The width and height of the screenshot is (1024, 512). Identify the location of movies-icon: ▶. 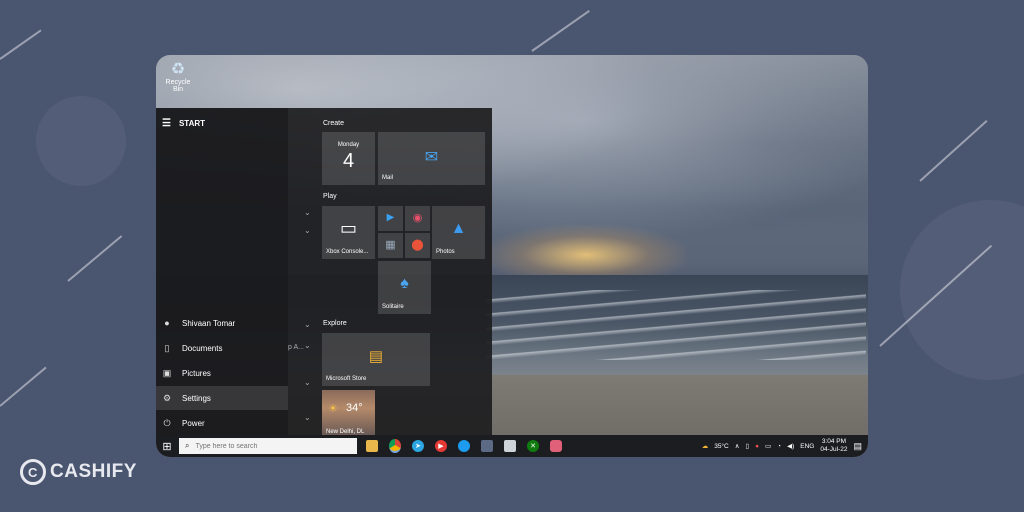
(390, 217).